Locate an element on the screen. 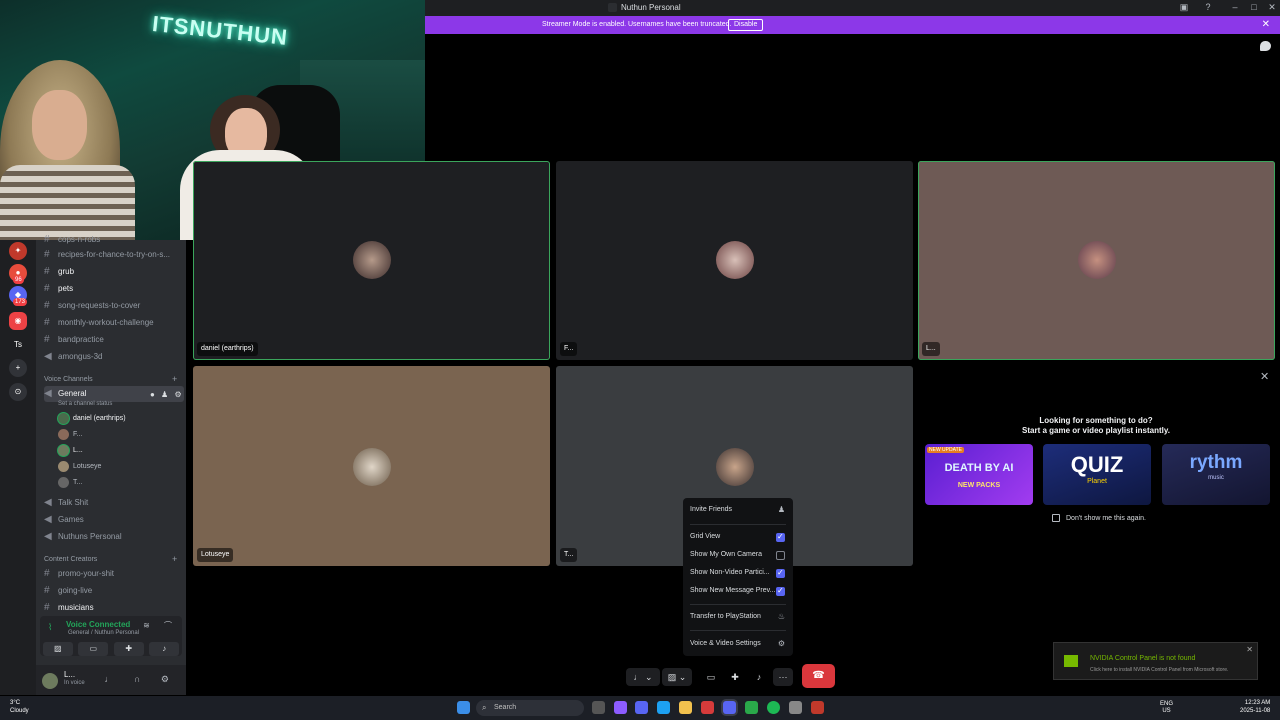  more-options-button: ··· is located at coordinates (783, 677).